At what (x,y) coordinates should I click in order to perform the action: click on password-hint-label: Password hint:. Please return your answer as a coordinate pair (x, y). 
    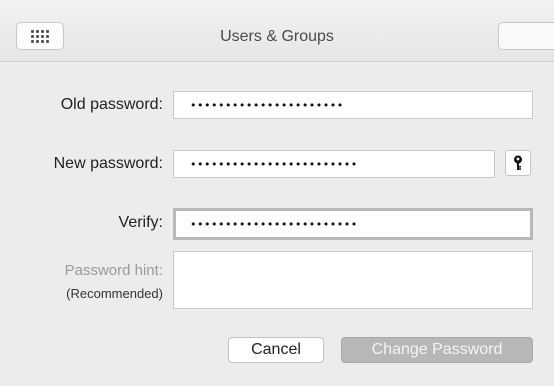
    Looking at the image, I should click on (113, 270).